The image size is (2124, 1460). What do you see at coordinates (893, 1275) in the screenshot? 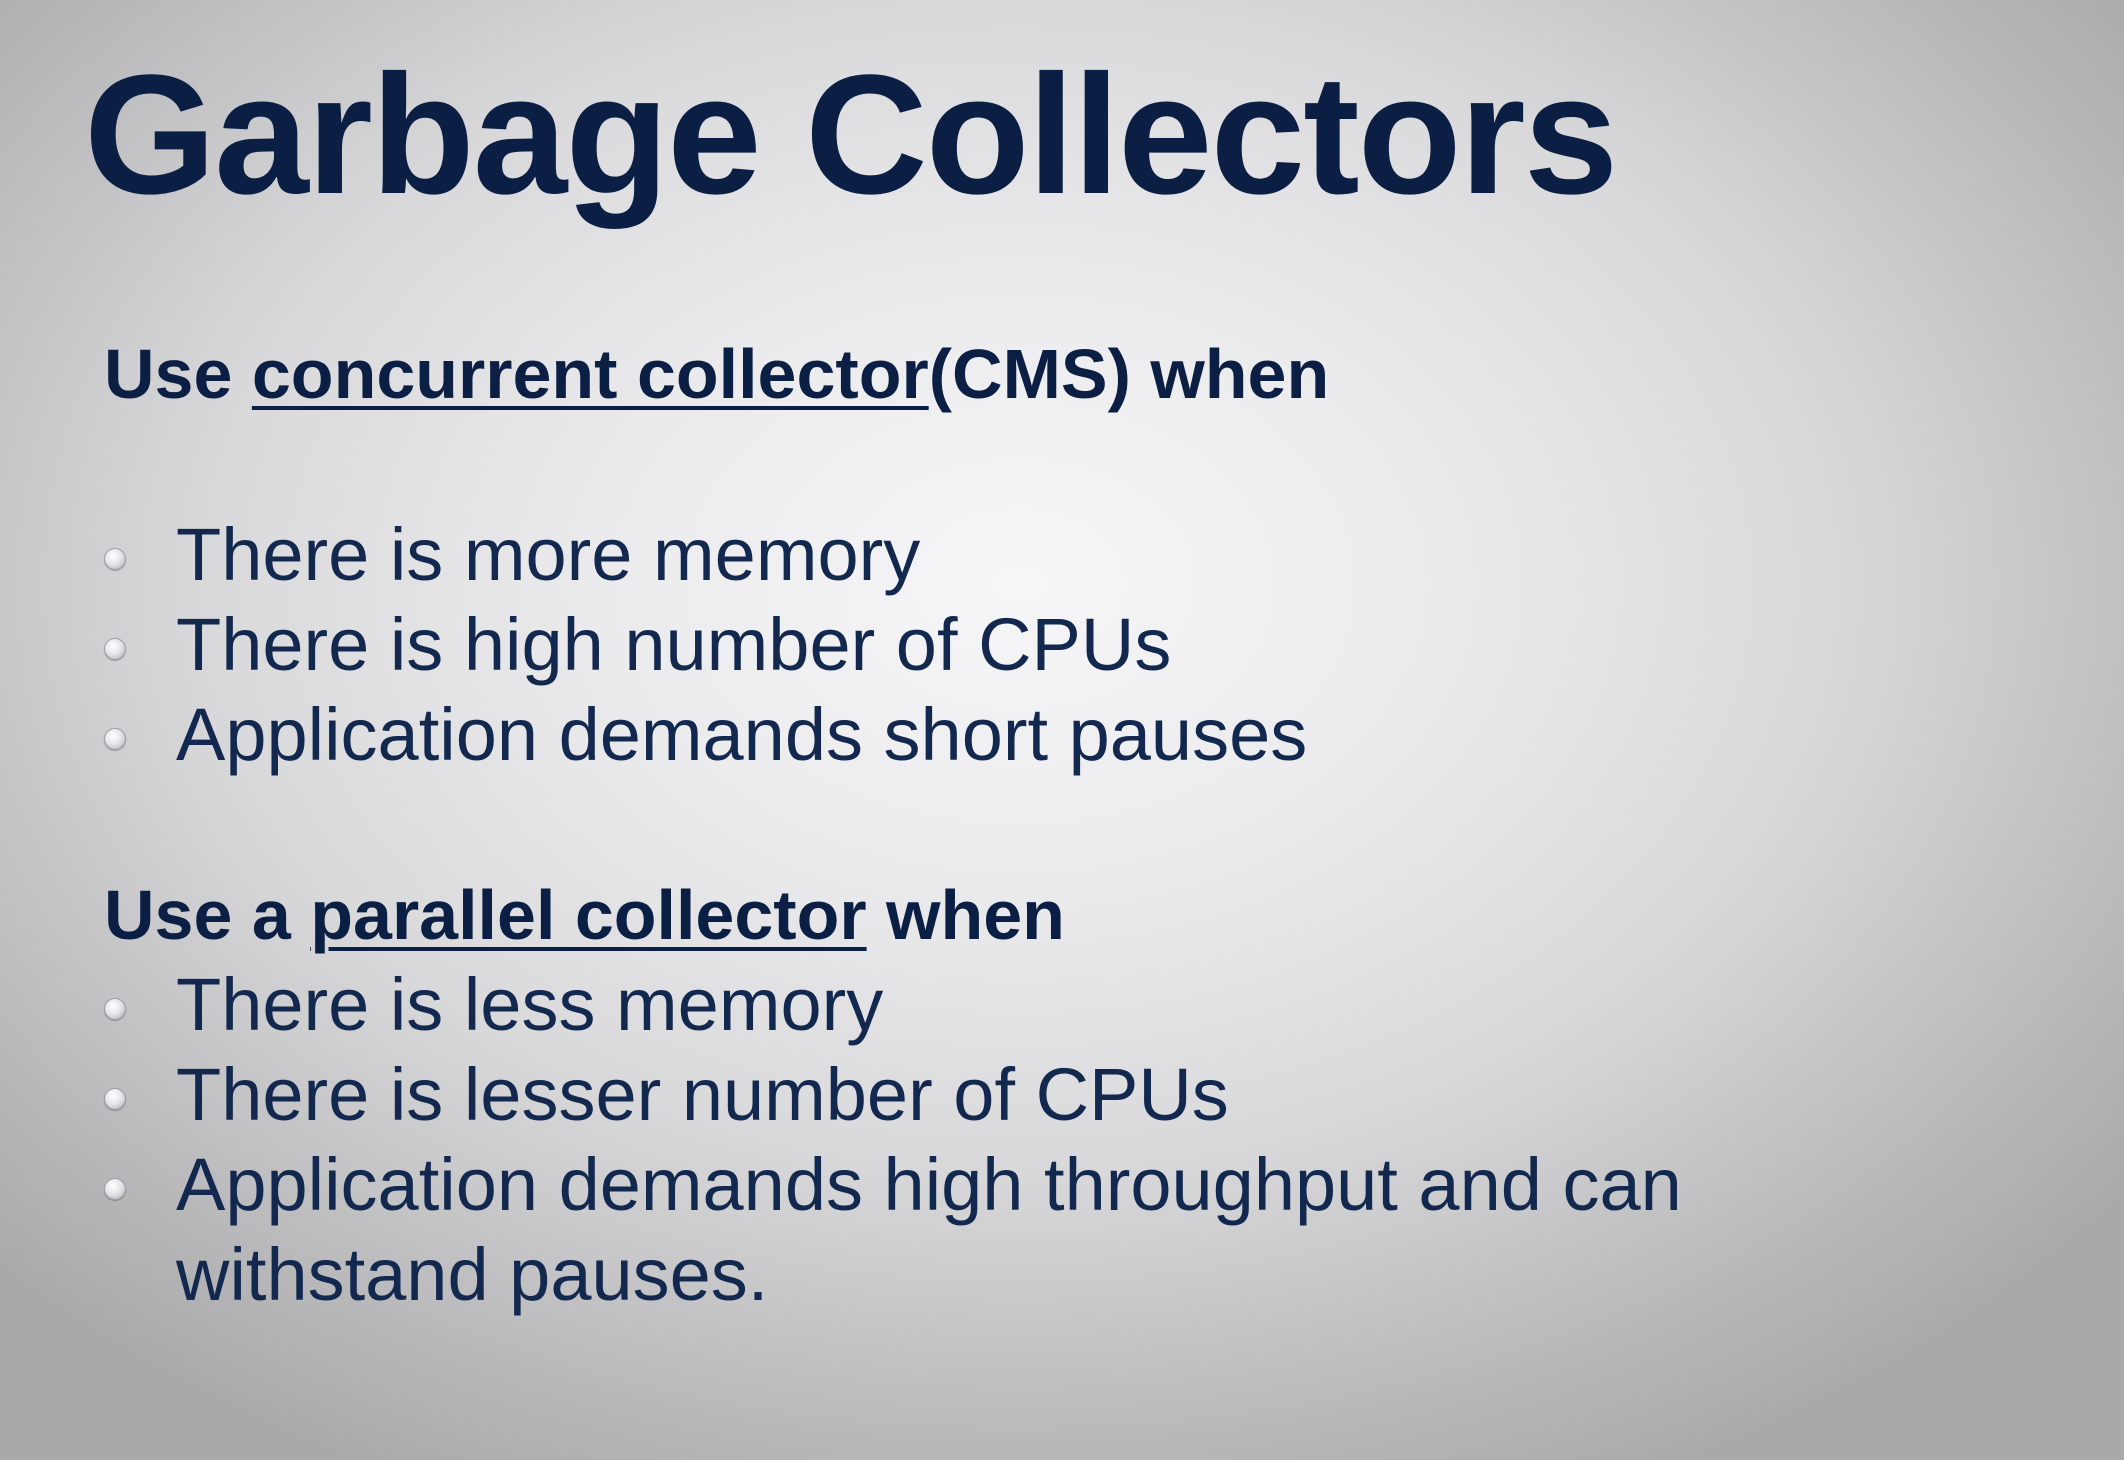
I see `bullet-item-continuation: withstand pauses.` at bounding box center [893, 1275].